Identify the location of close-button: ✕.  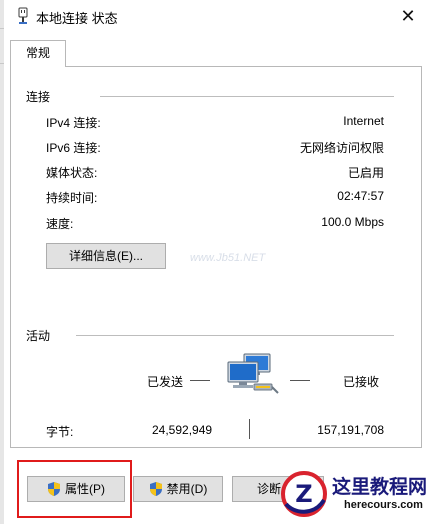
(408, 16).